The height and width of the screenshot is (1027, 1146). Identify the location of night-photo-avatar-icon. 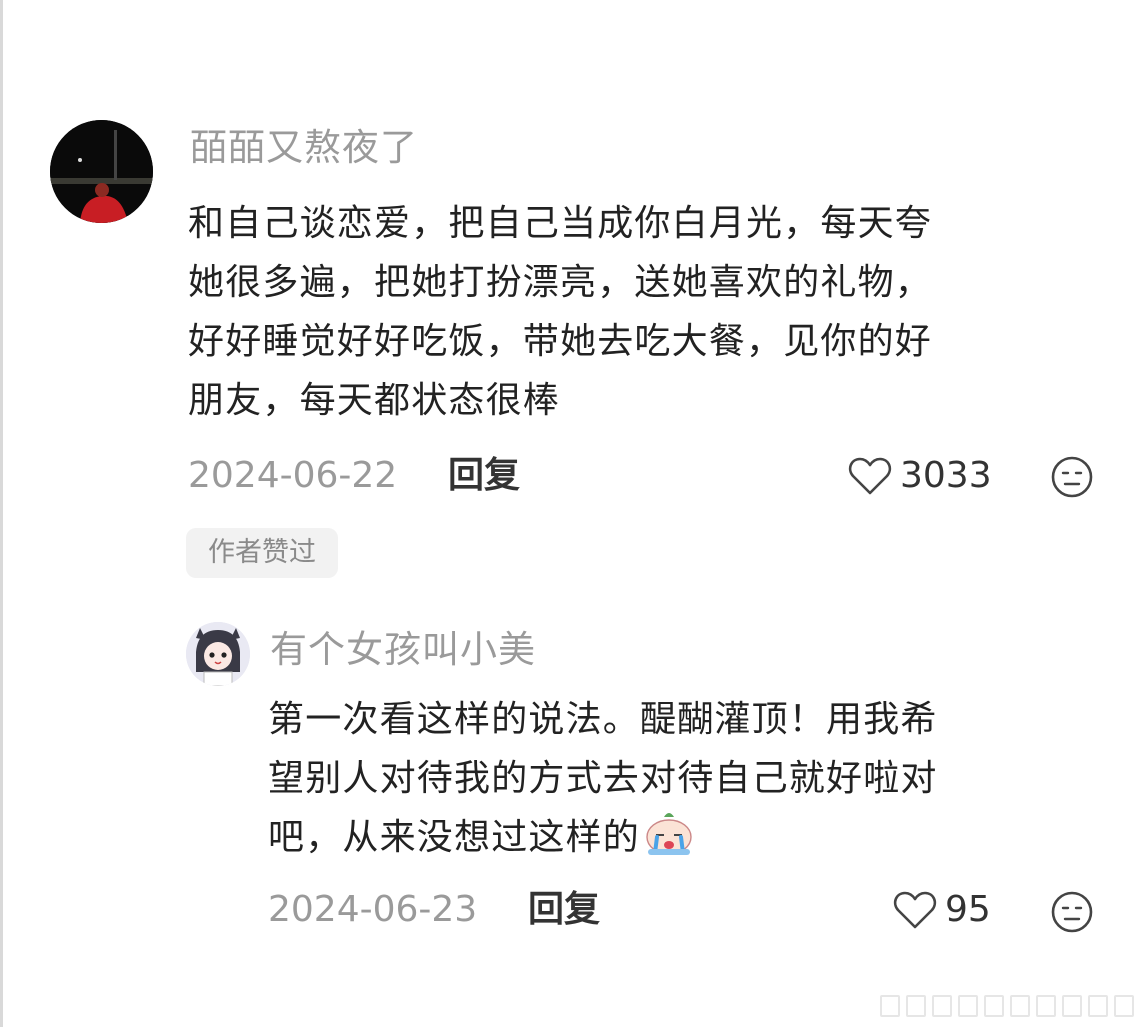
(101, 171).